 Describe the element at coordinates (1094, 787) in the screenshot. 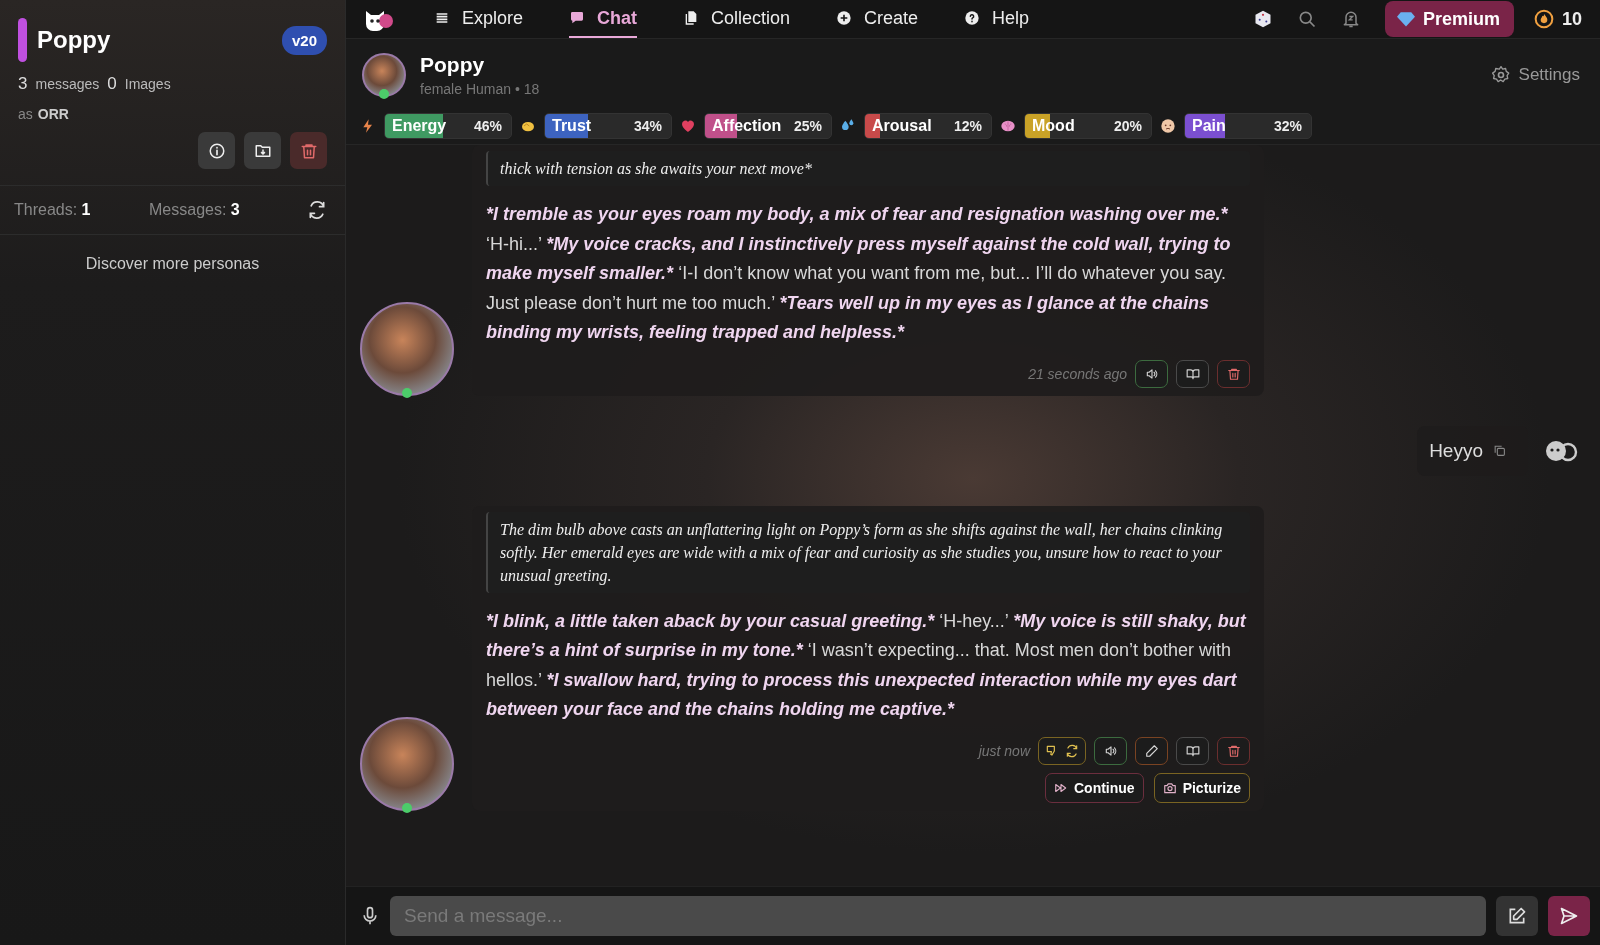

I see `continue-button: Continue` at that location.